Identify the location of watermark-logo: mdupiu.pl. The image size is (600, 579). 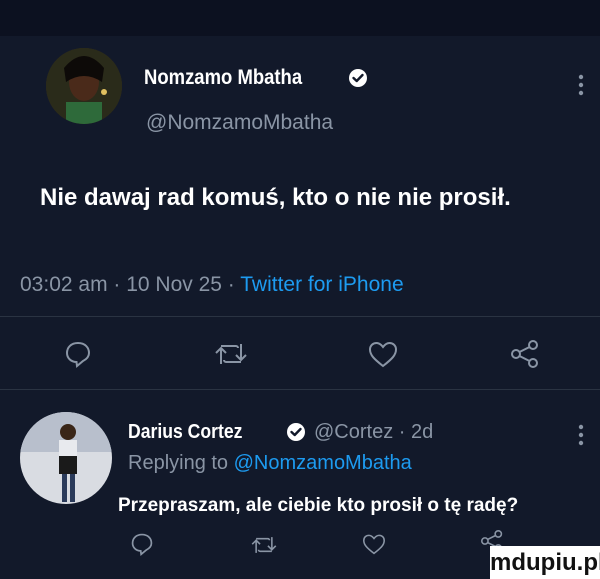
(545, 562).